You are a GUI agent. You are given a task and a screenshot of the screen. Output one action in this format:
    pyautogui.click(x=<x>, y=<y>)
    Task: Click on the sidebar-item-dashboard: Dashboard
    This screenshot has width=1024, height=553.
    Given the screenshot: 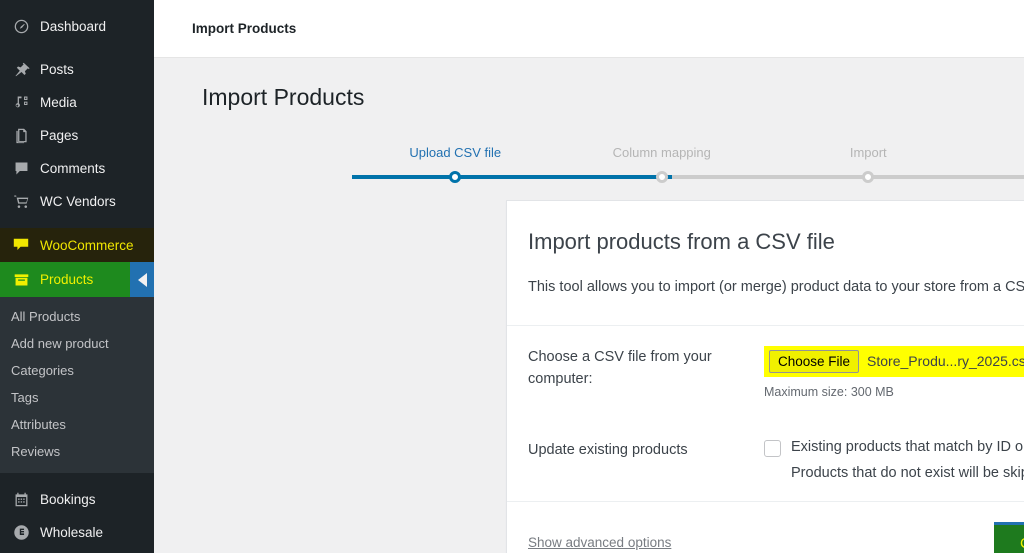 What is the action you would take?
    pyautogui.click(x=77, y=26)
    